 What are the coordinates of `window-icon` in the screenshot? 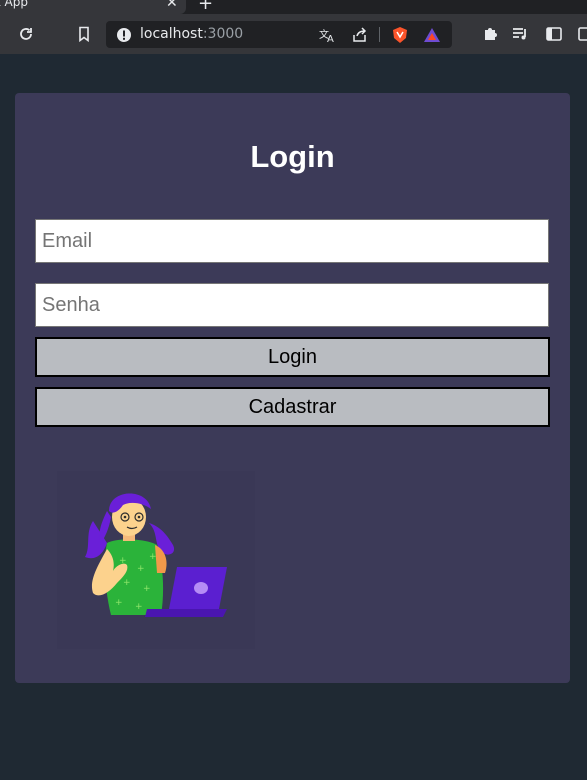 It's located at (581, 34).